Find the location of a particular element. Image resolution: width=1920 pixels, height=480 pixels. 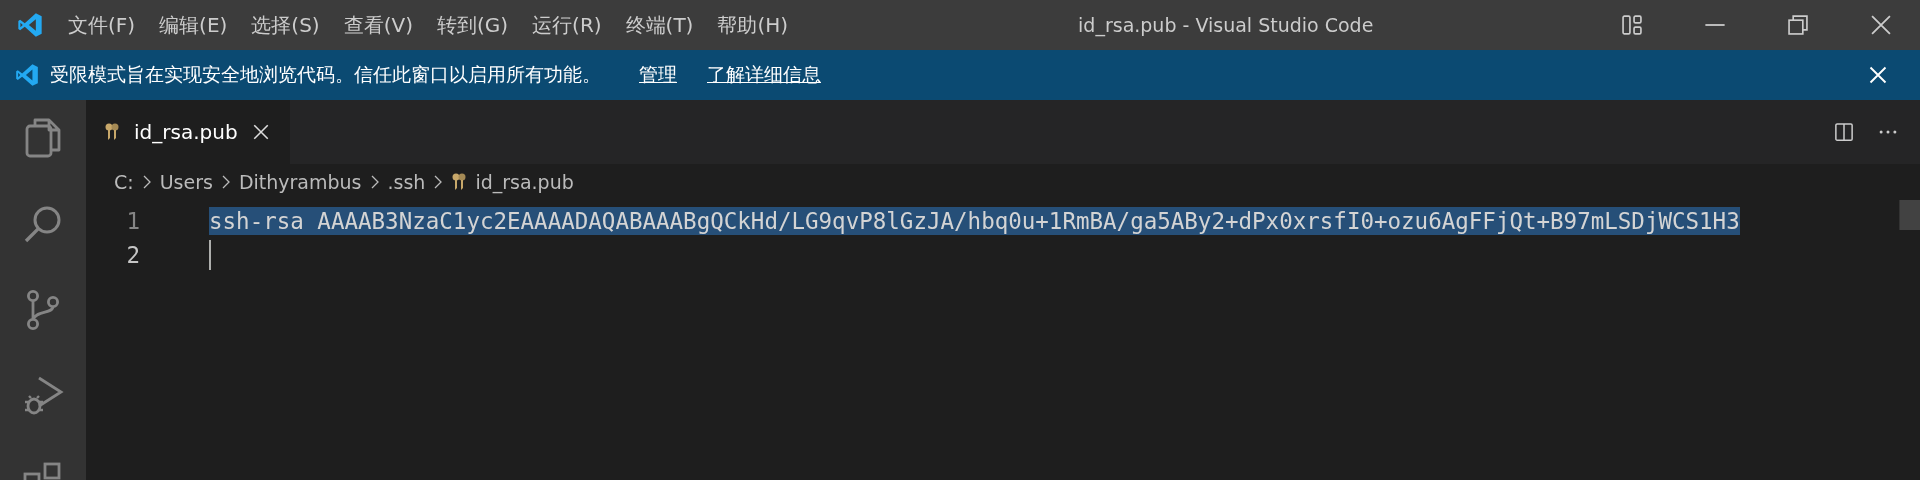

menu-item: 终端(T) is located at coordinates (659, 25).